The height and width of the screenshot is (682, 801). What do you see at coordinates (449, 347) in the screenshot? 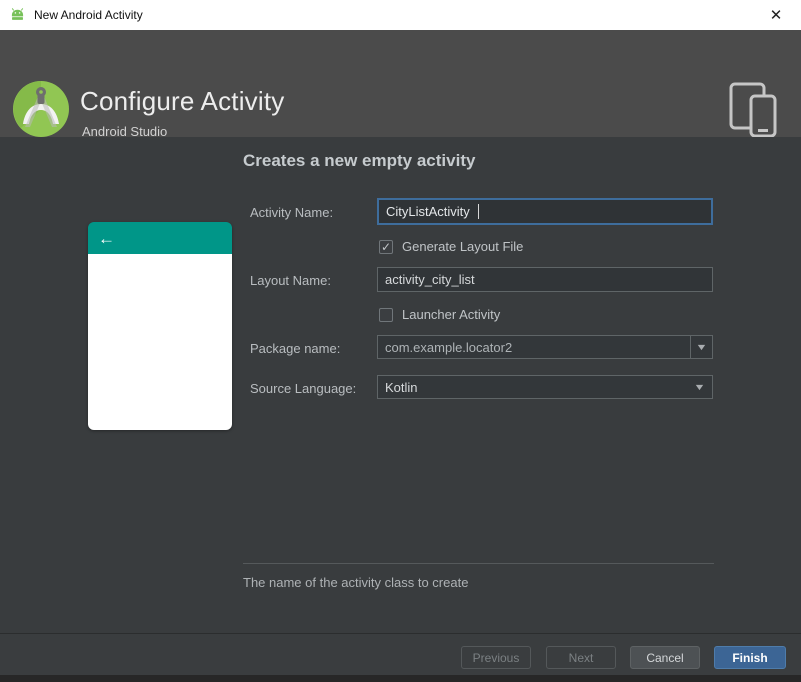
I see `package-name-value: com.example.locator2` at bounding box center [449, 347].